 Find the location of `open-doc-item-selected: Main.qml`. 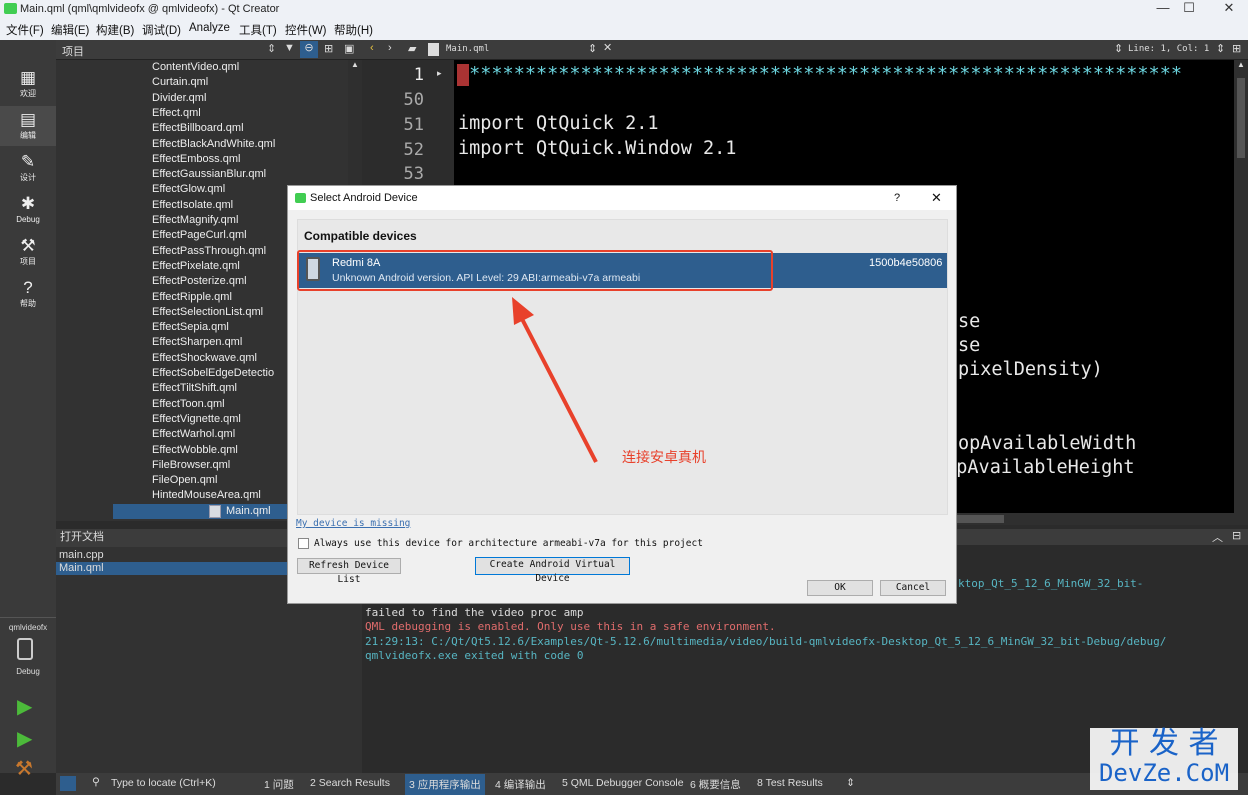

open-doc-item-selected: Main.qml is located at coordinates (172, 568).